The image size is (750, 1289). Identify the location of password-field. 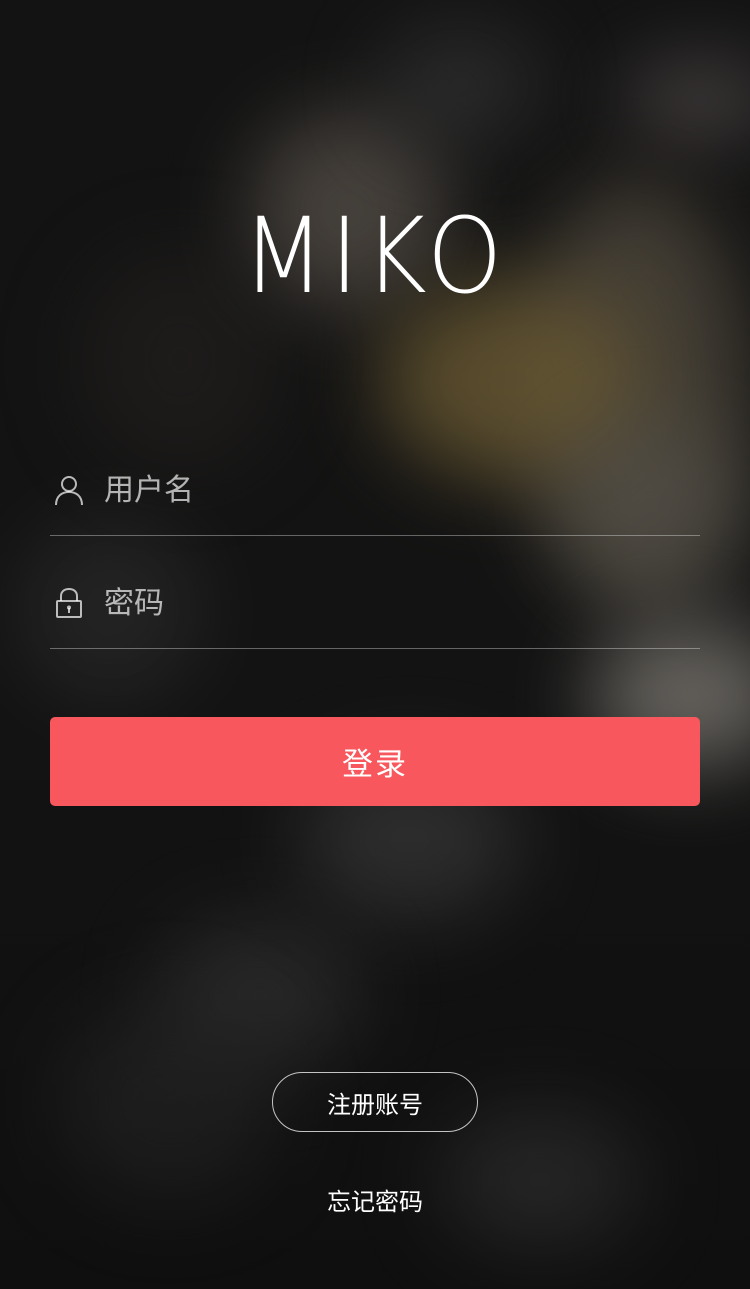
(375, 603).